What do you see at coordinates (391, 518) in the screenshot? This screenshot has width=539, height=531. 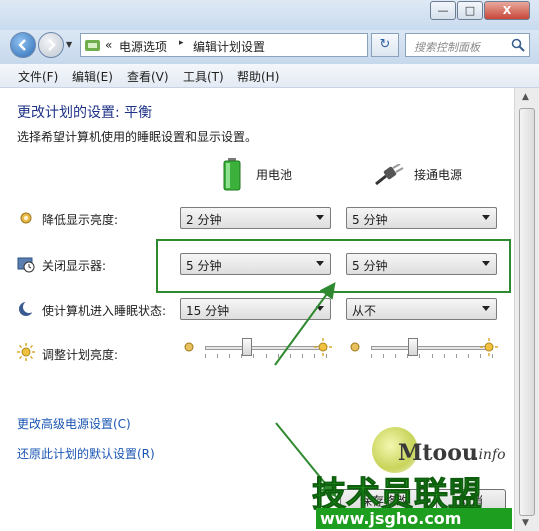 I see `watermark-url: www.jsgho.com` at bounding box center [391, 518].